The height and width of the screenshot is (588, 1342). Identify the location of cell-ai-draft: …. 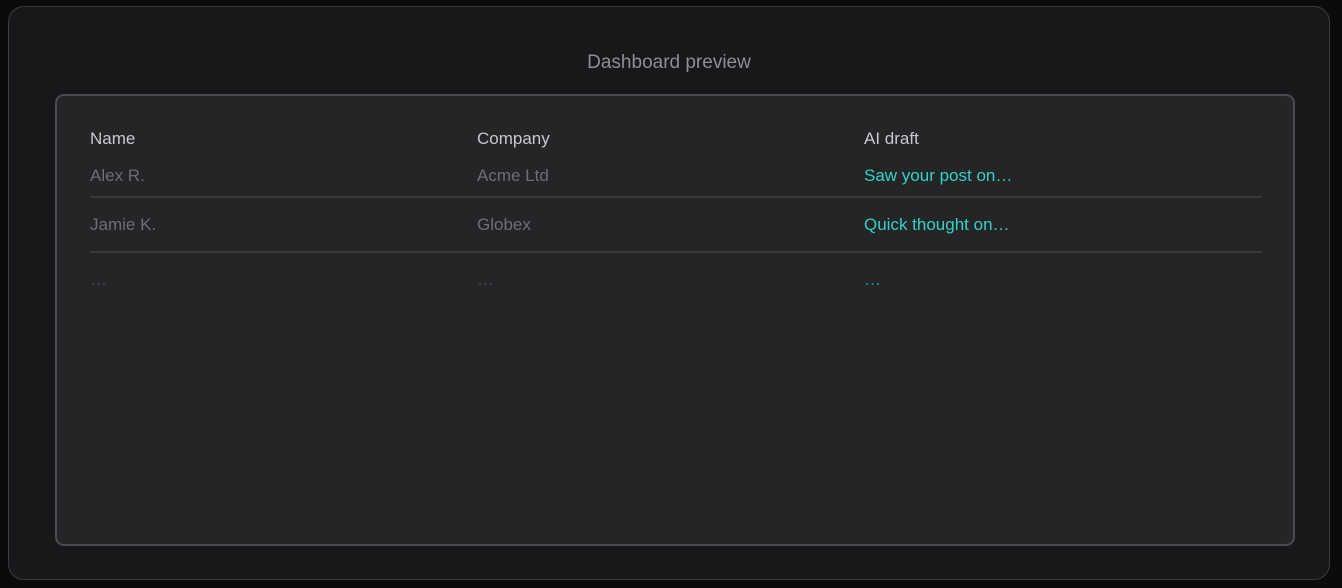
(872, 279).